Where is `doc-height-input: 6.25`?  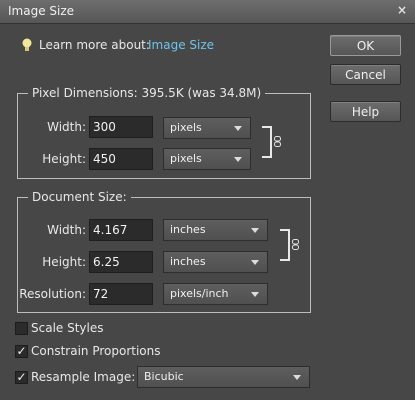
doc-height-input: 6.25 is located at coordinates (121, 262).